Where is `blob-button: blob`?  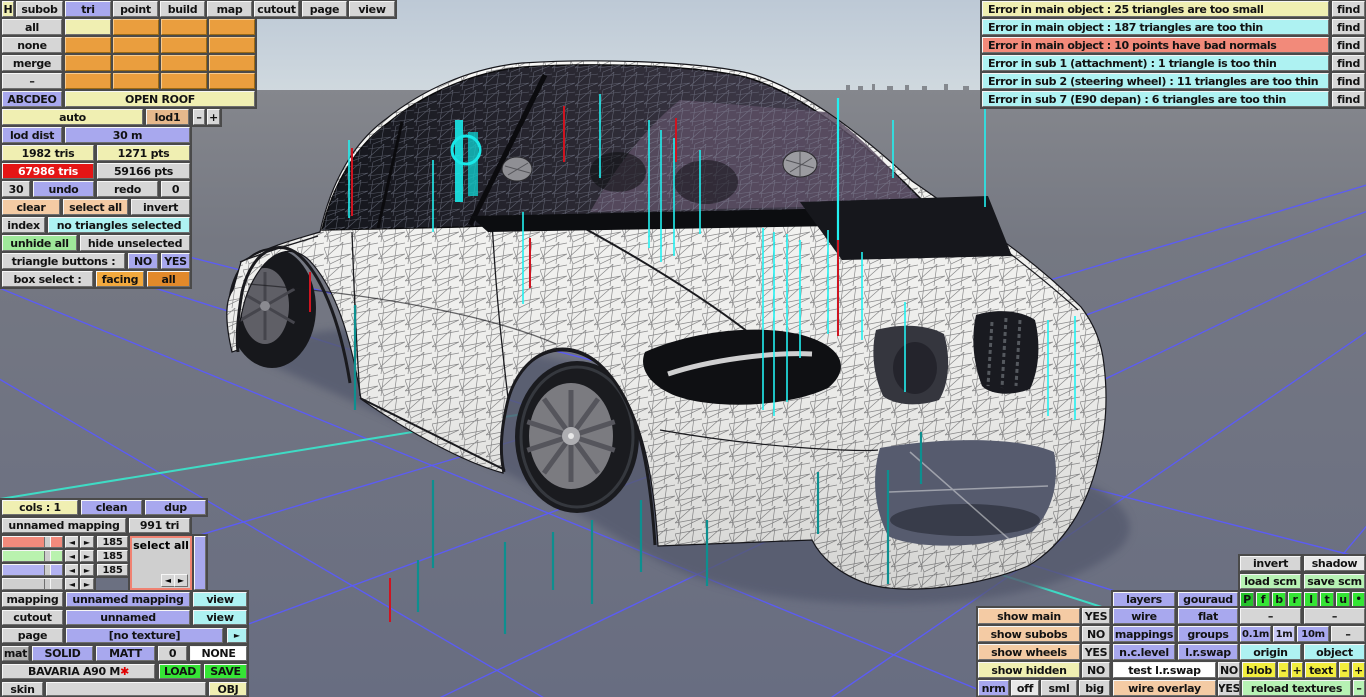
blob-button: blob is located at coordinates (1259, 670).